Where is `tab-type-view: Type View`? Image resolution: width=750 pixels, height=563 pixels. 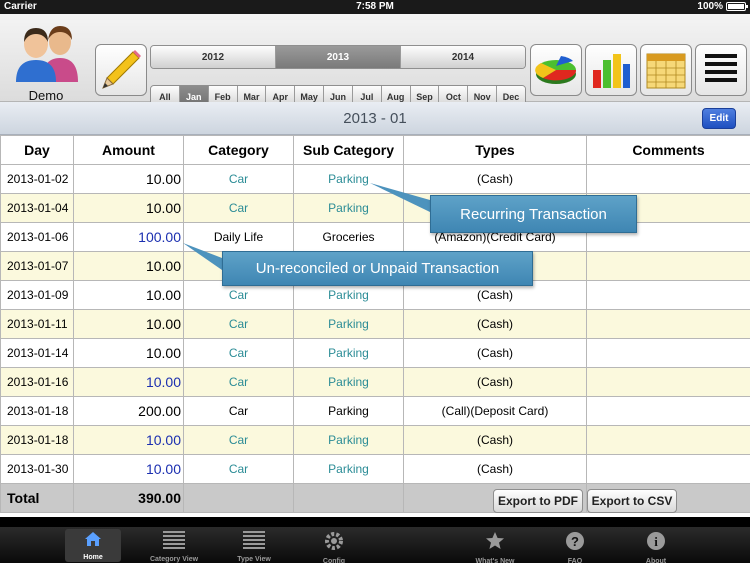 tab-type-view: Type View is located at coordinates (254, 546).